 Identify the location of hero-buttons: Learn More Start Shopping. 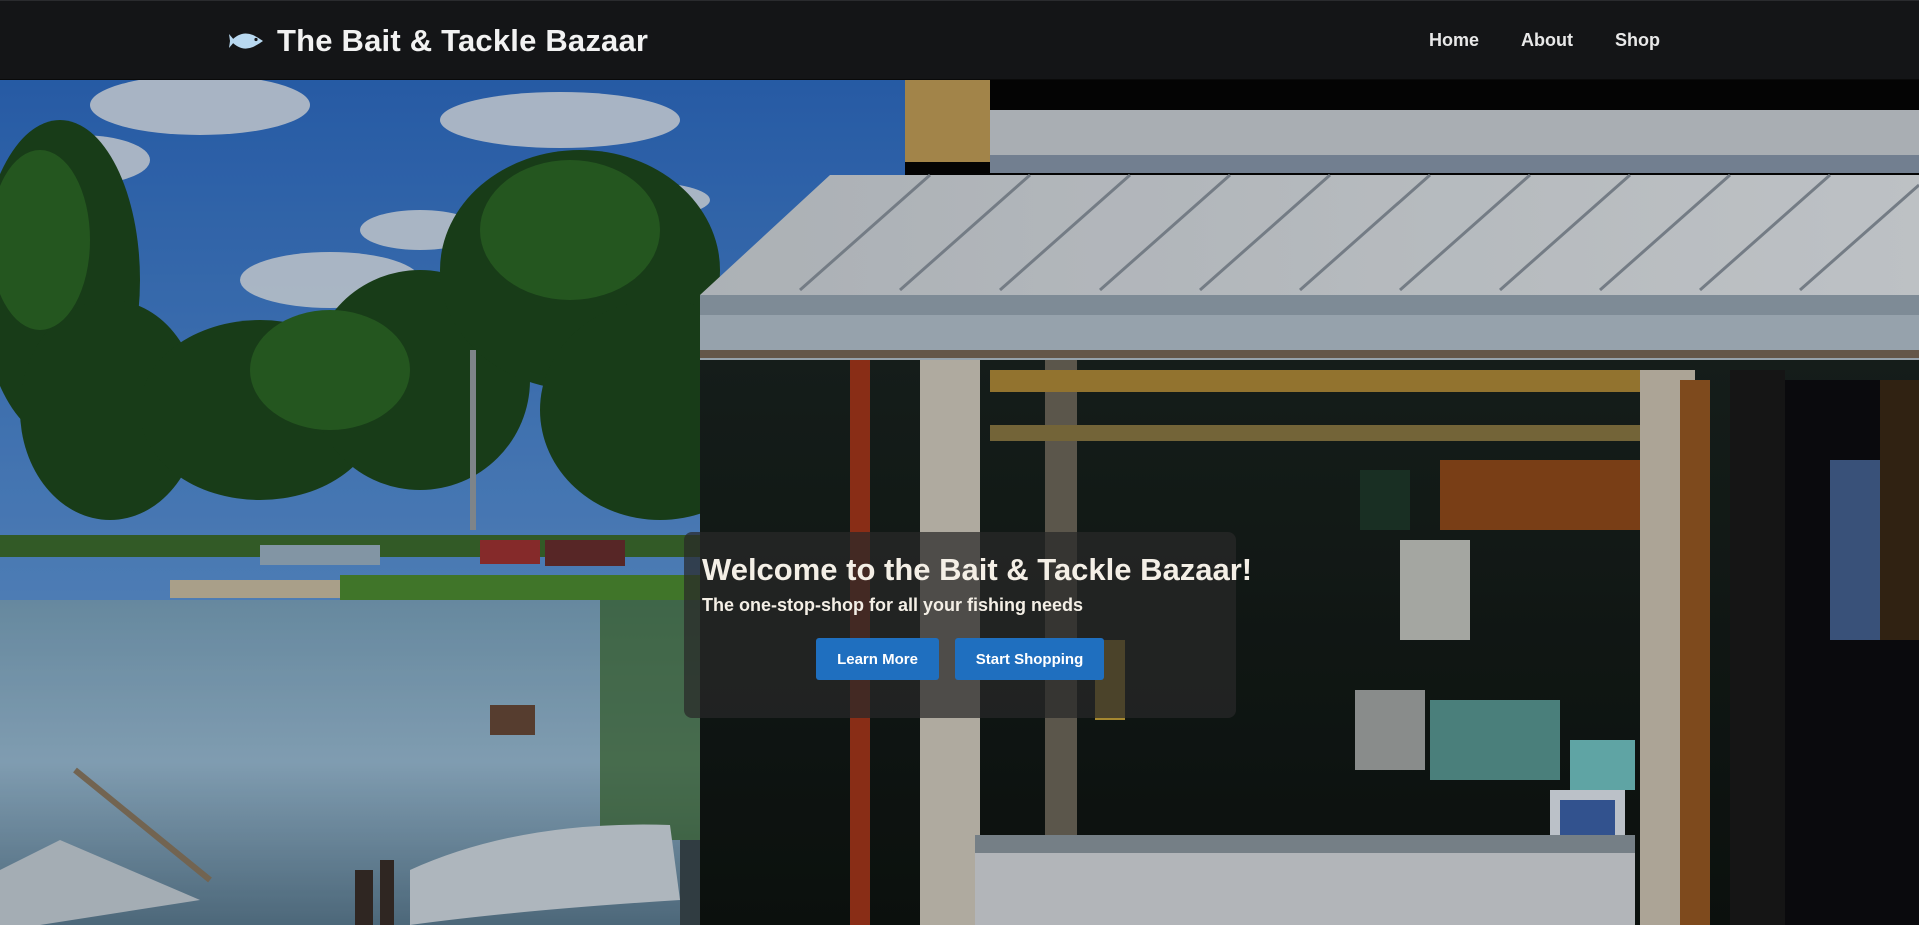
(960, 659).